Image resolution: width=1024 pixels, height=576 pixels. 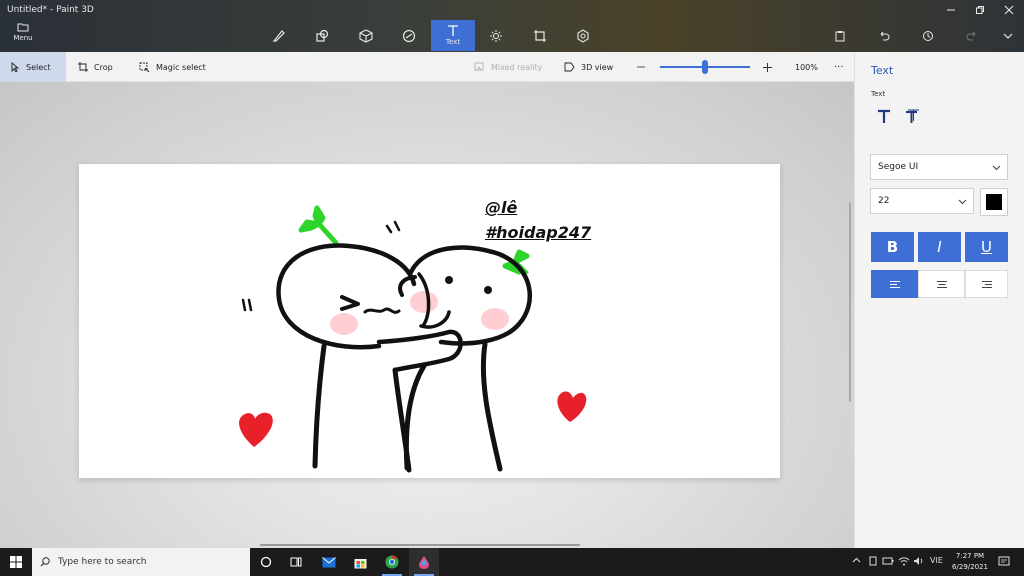 I want to click on 3d-text-button, so click(x=912, y=117).